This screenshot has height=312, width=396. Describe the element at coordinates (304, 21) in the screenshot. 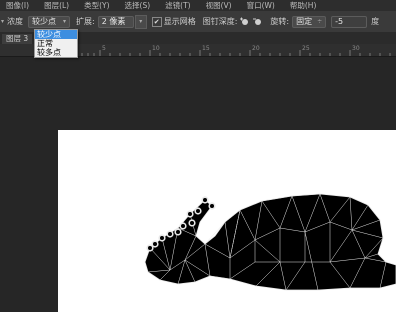

I see `rotate-mode-value: 固定` at that location.